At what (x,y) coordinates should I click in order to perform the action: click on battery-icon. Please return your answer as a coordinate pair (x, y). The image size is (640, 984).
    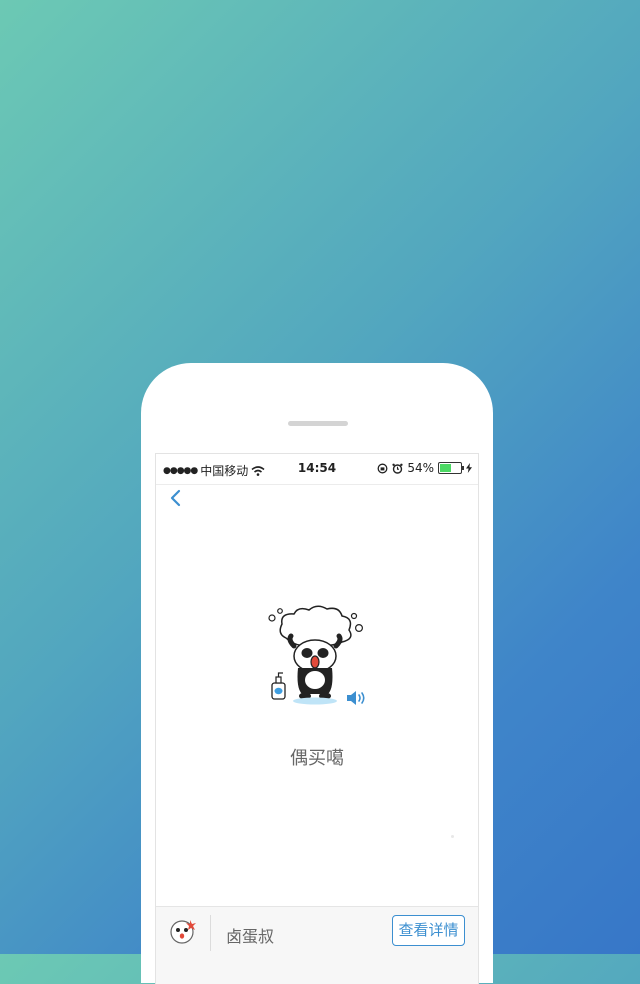
    Looking at the image, I should click on (451, 468).